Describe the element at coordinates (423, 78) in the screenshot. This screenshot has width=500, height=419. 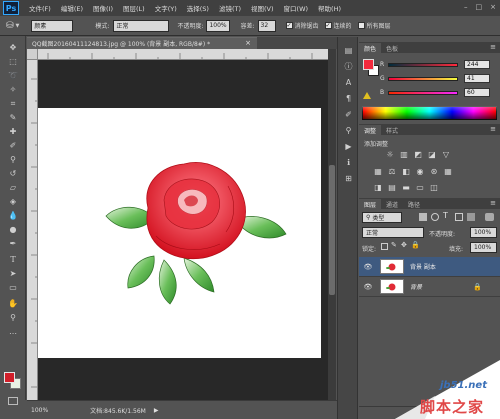
I see `green-slider` at that location.